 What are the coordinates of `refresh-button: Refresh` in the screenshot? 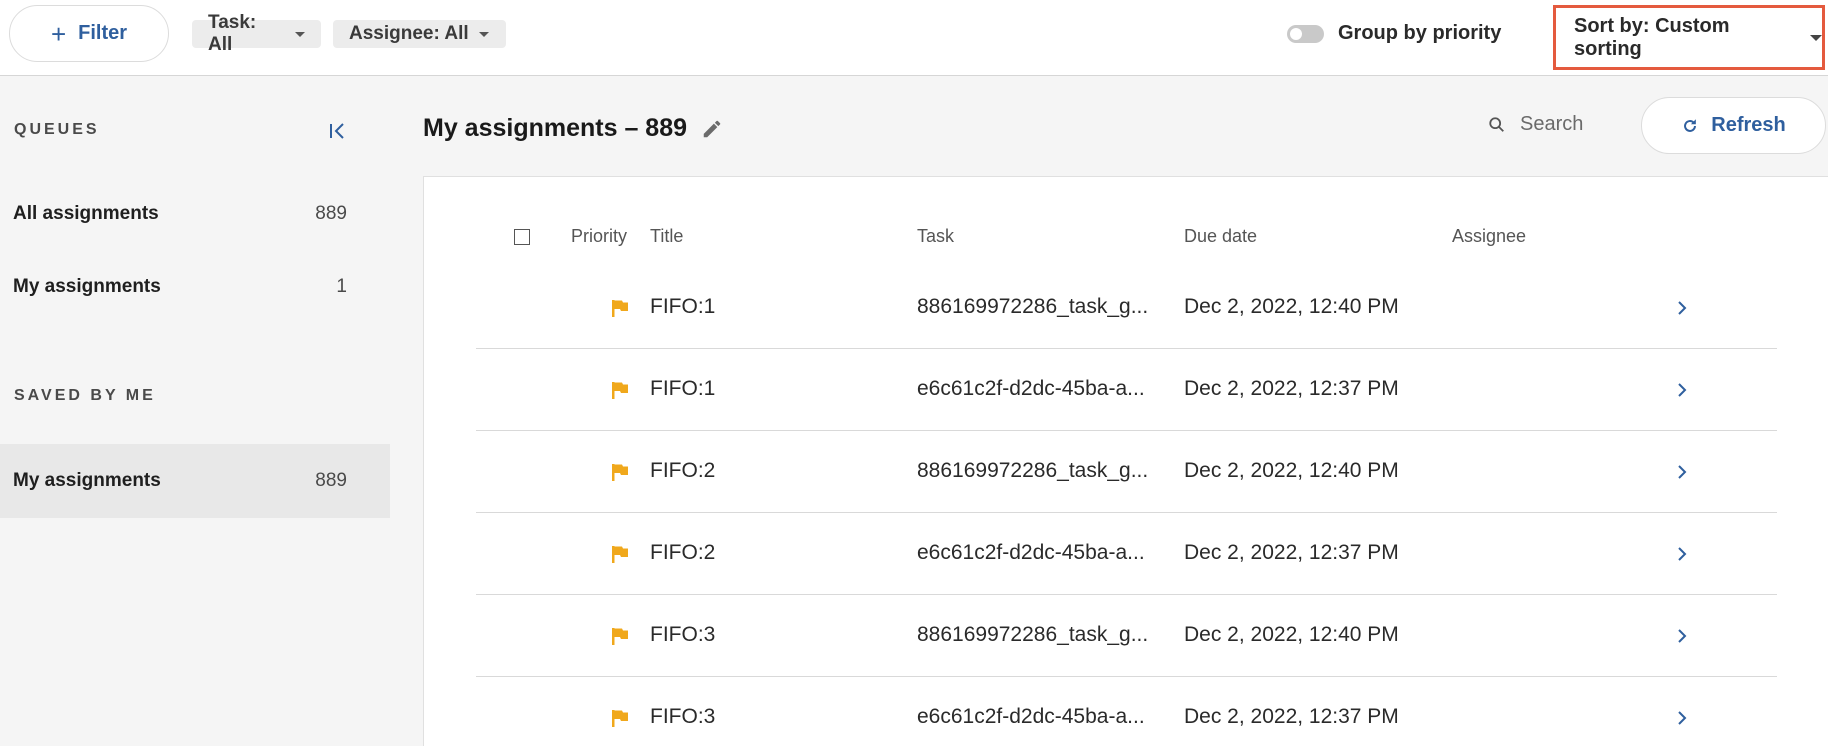 It's located at (1733, 125).